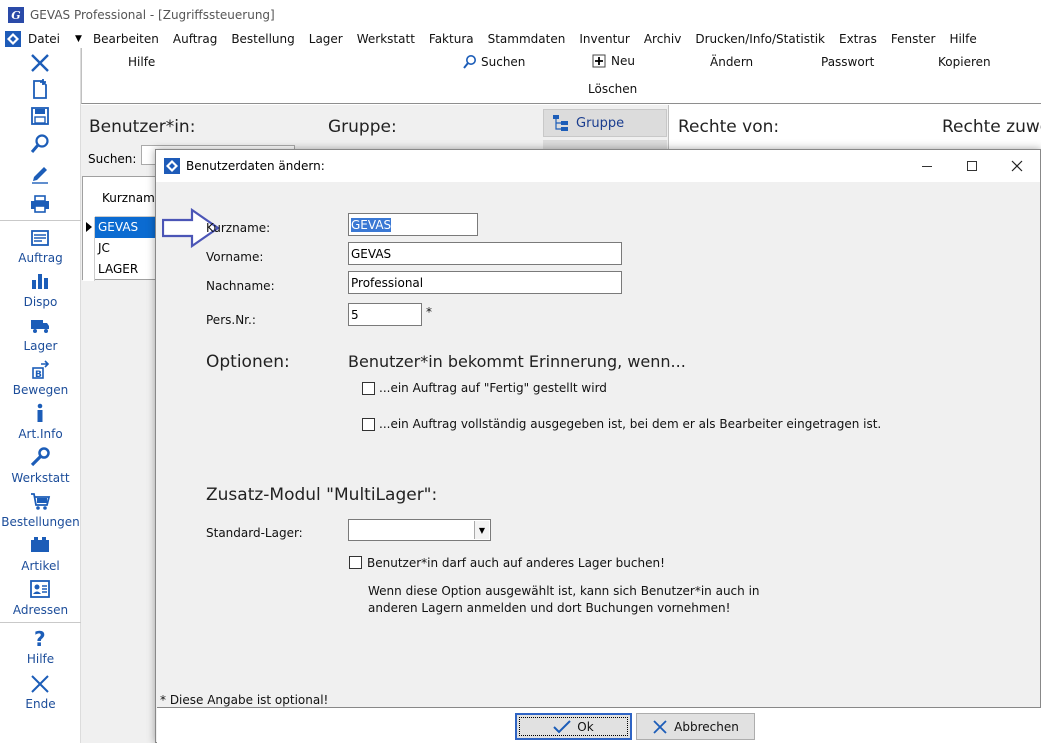 This screenshot has width=1041, height=743. Describe the element at coordinates (40, 478) in the screenshot. I see `sidebar-item-werkstatt: Werkstatt` at that location.